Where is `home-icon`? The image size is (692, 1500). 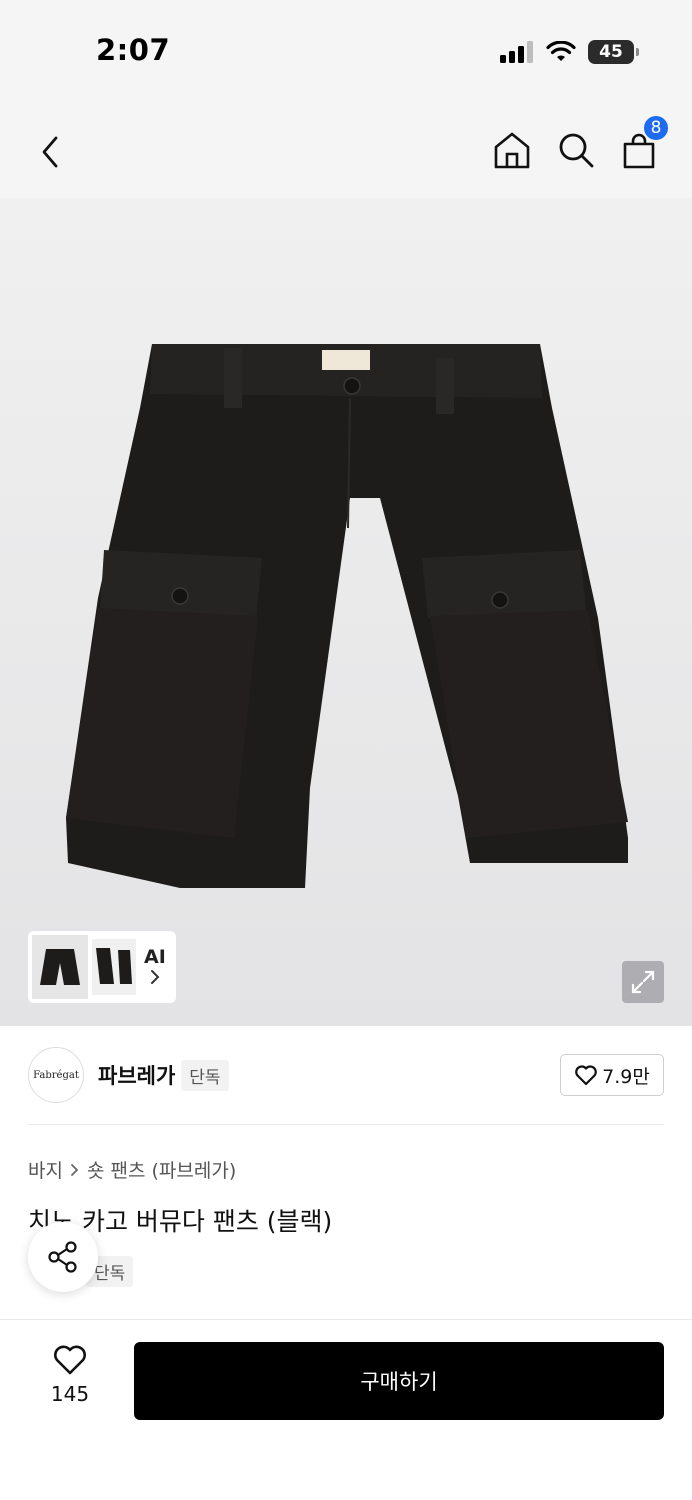
home-icon is located at coordinates (512, 150).